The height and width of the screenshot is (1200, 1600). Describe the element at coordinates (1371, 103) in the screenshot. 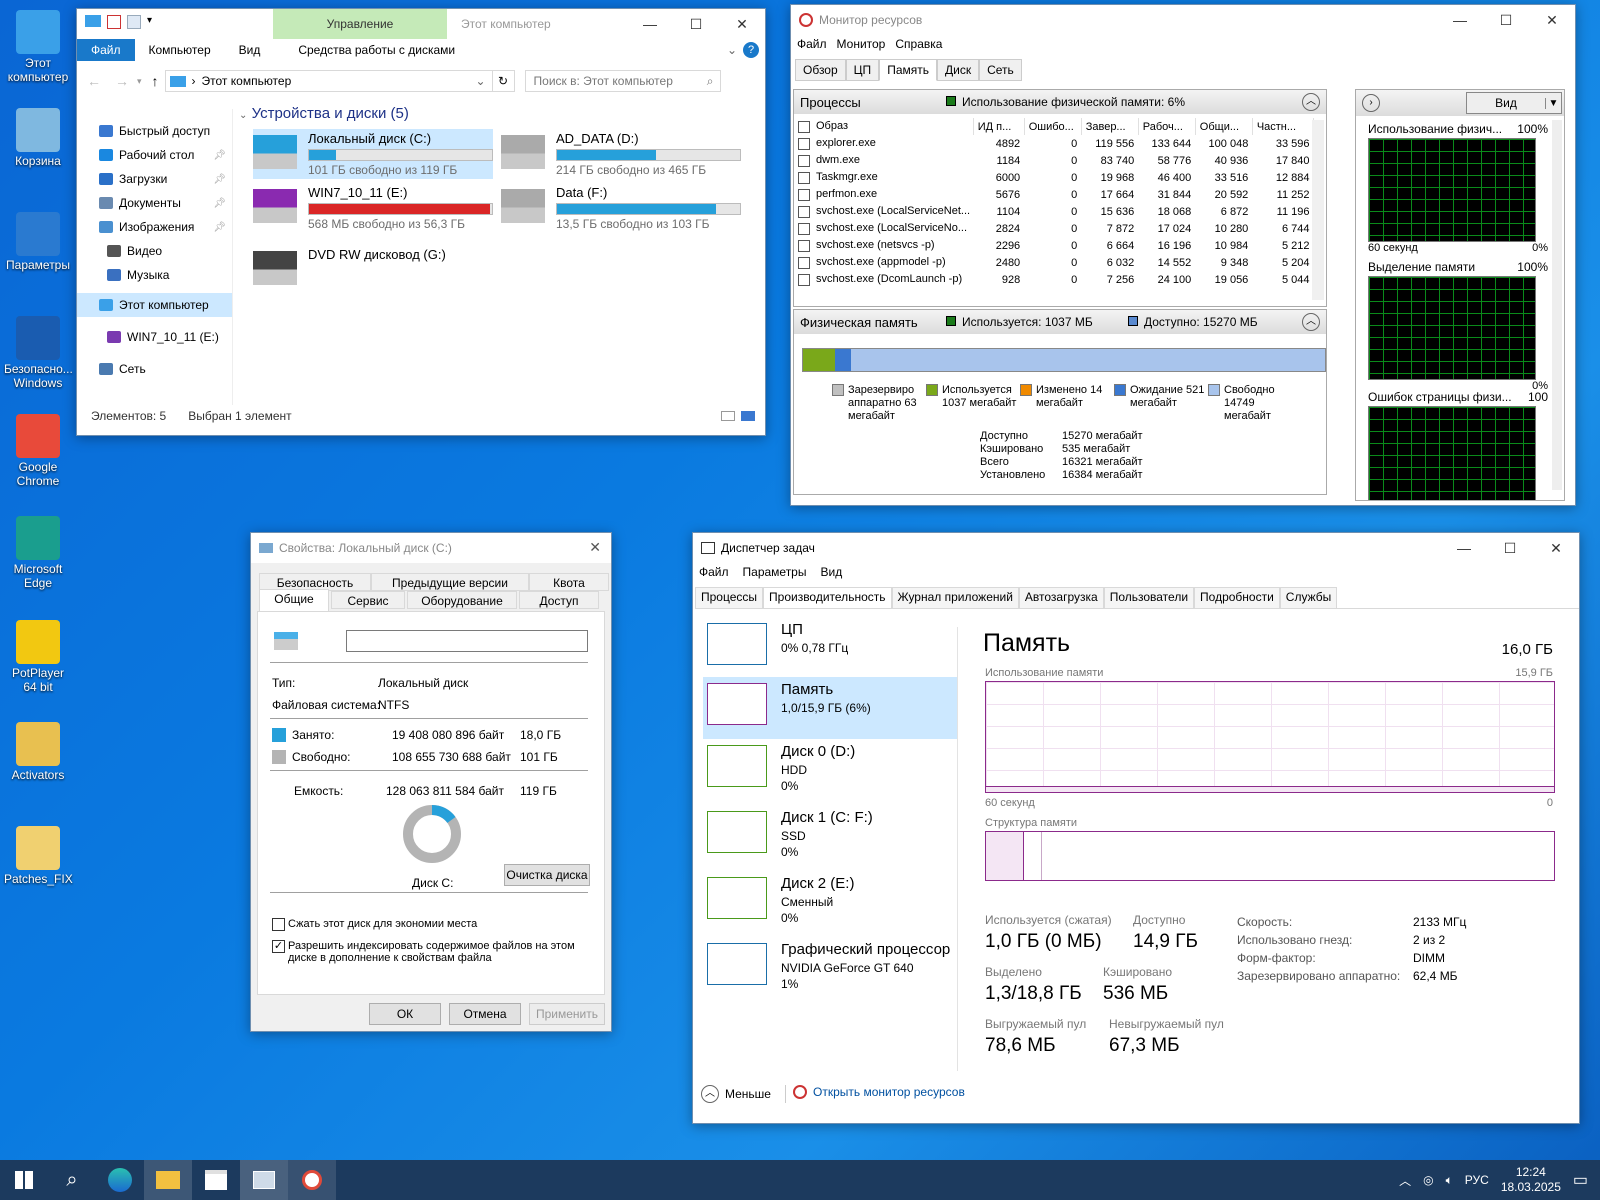

I see `expand-arrow-icon: ›` at that location.